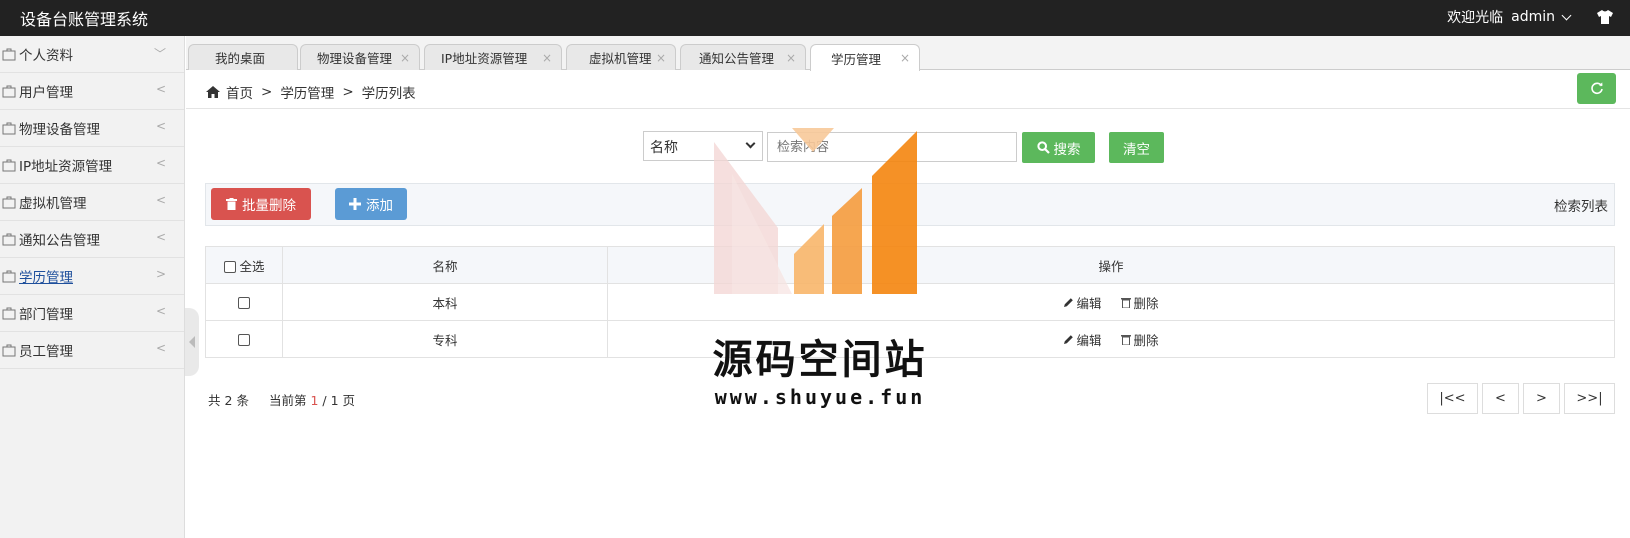 This screenshot has height=538, width=1630. What do you see at coordinates (445, 339) in the screenshot?
I see `row-name: 专科` at bounding box center [445, 339].